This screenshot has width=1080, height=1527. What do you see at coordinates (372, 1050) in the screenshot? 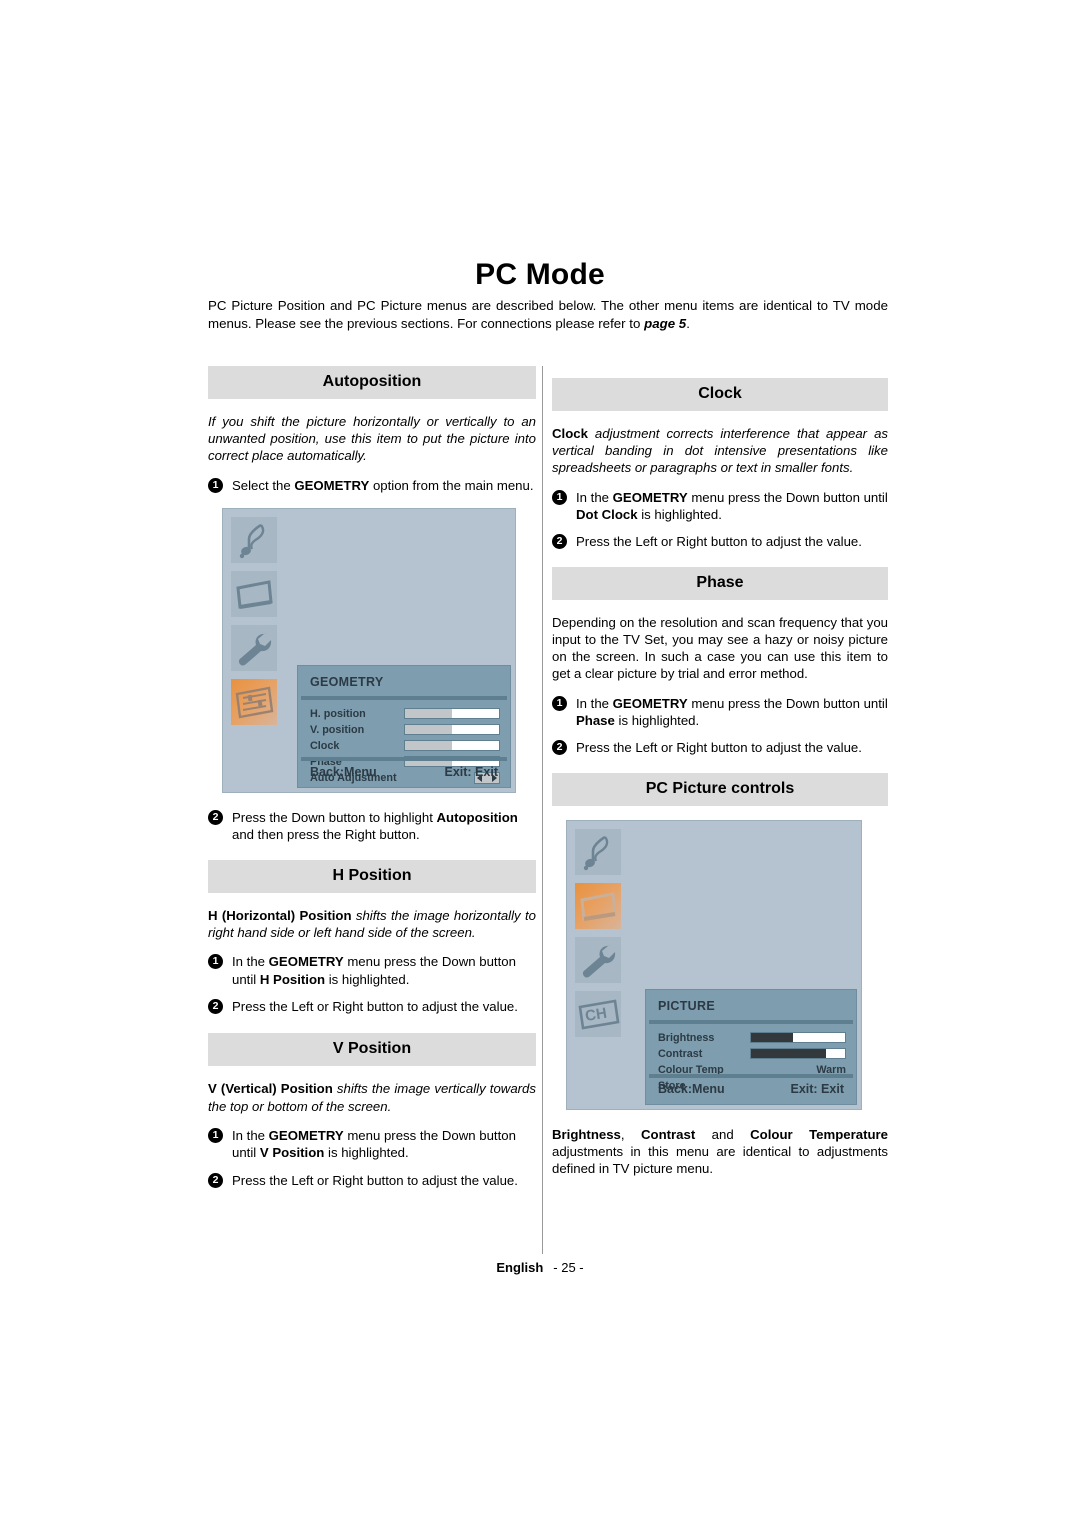
I see `section-header-v-position: V Position` at bounding box center [372, 1050].